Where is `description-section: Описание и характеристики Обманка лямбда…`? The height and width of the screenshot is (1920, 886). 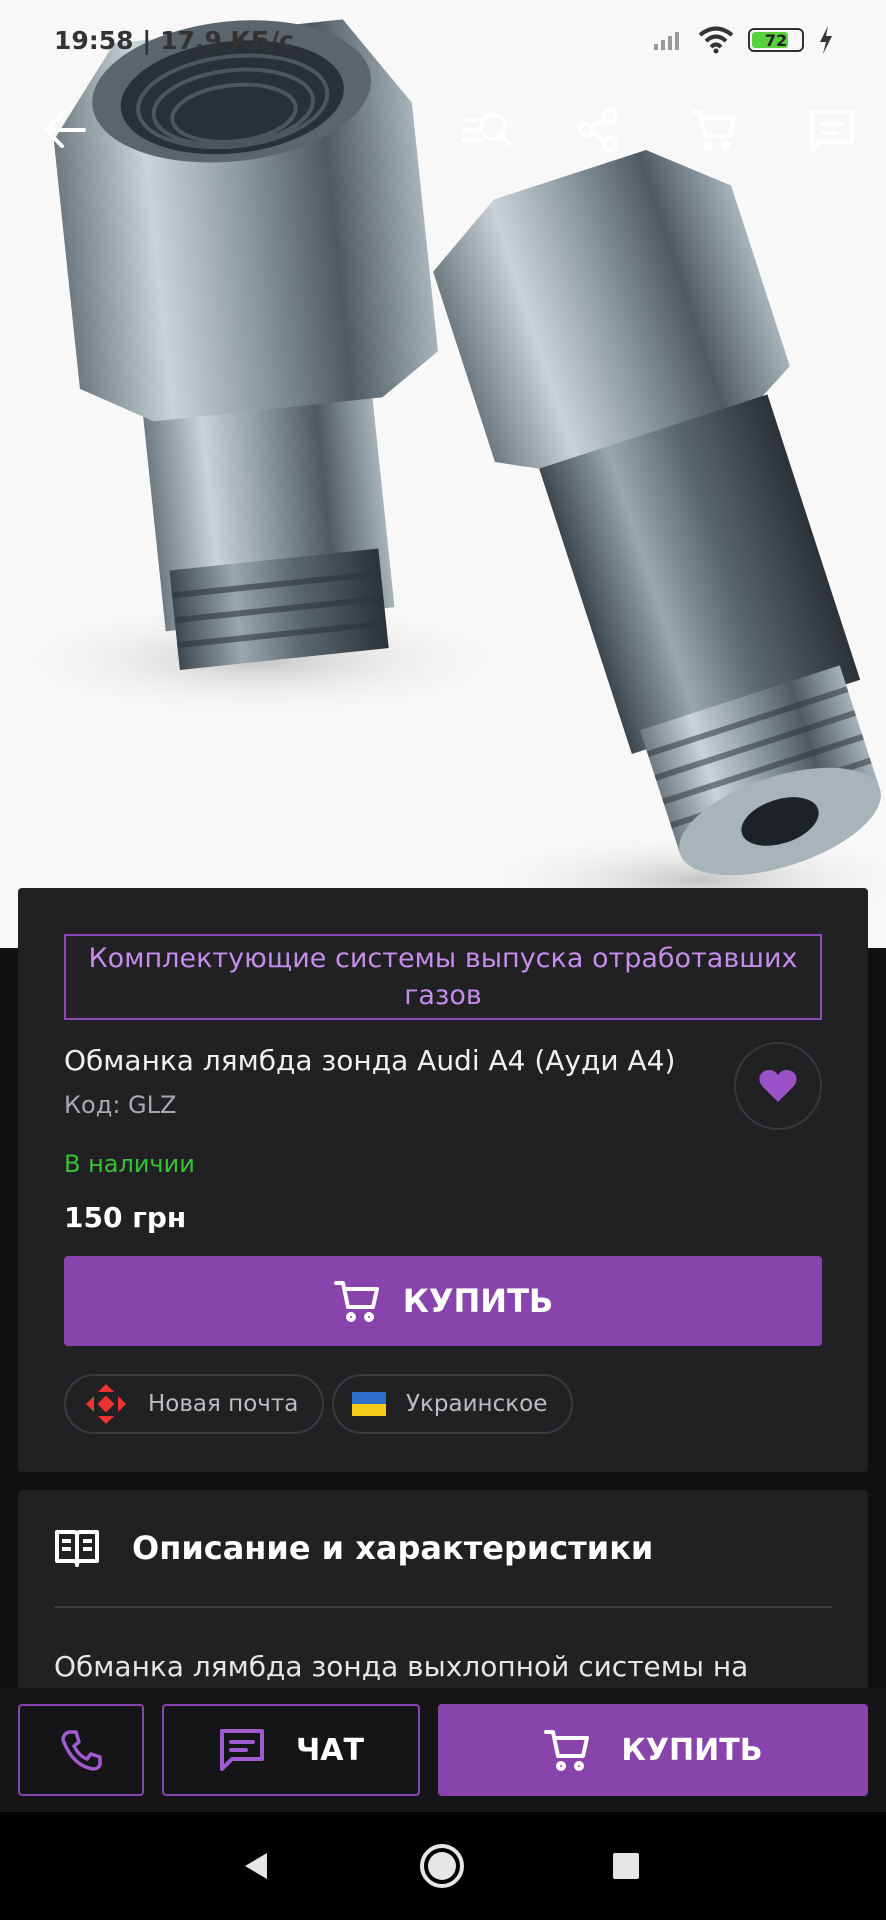 description-section: Описание и характеристики Обманка лямбда… is located at coordinates (443, 1590).